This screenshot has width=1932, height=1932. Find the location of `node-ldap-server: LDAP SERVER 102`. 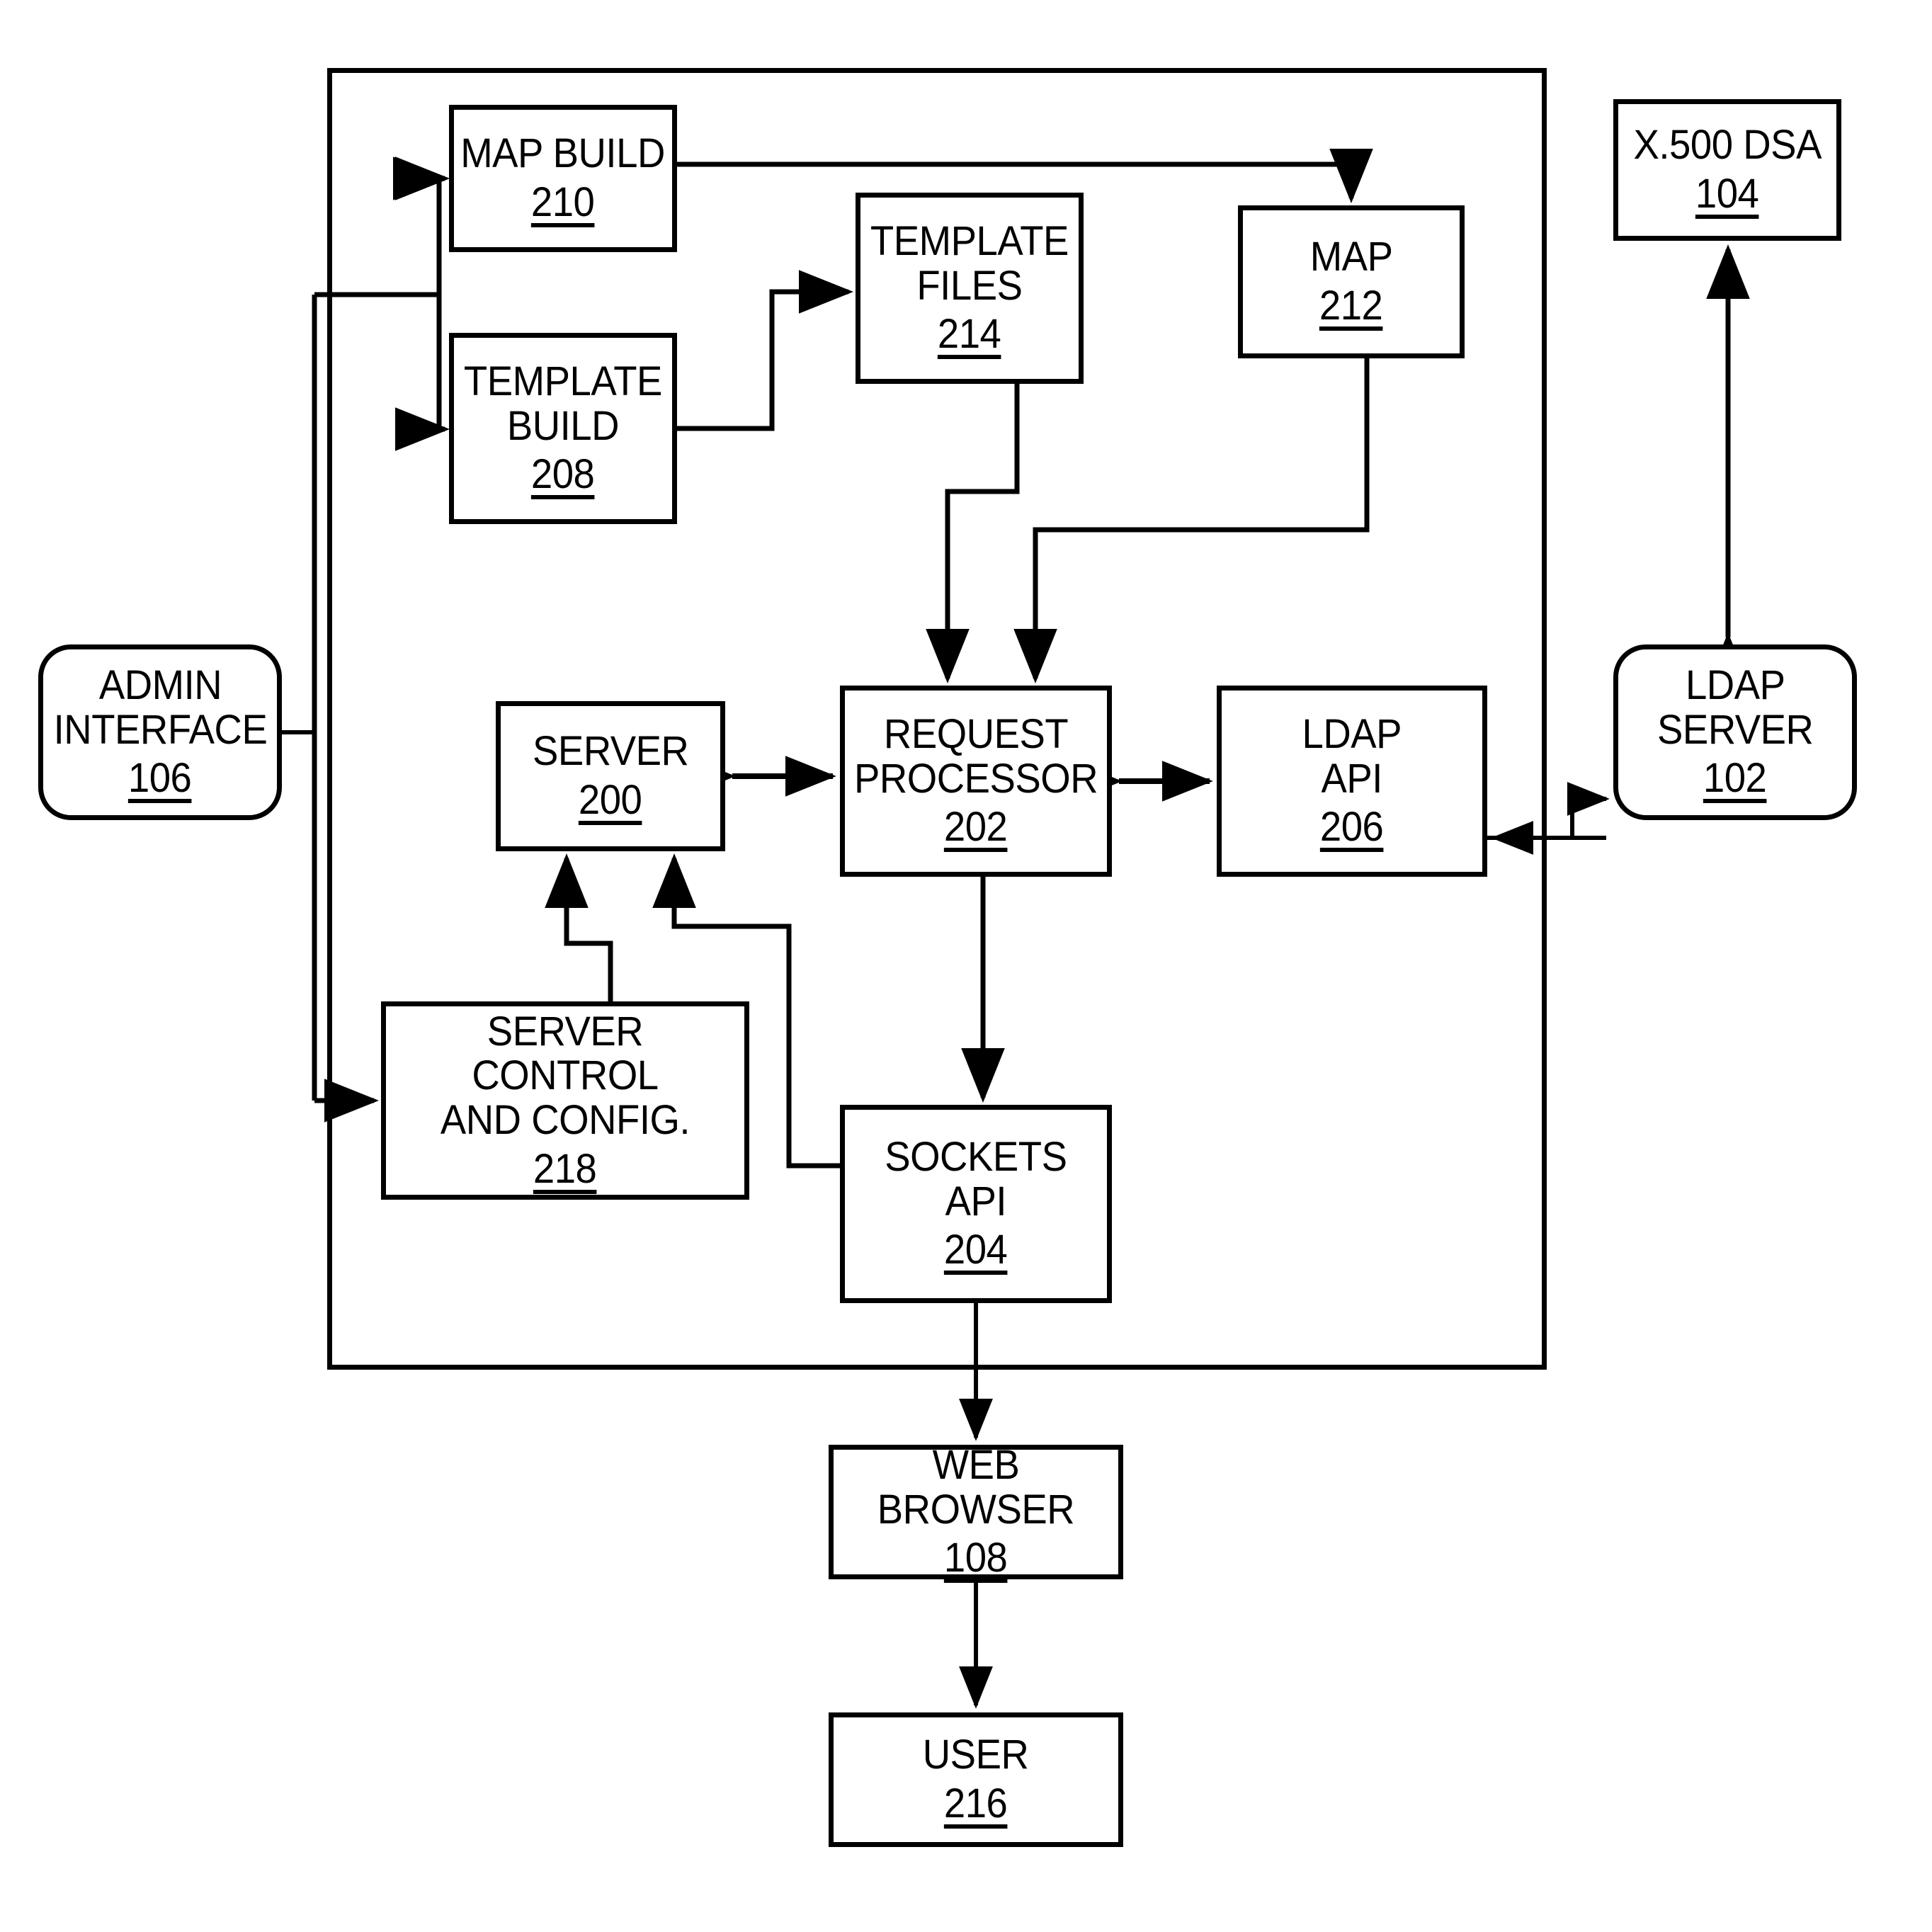

node-ldap-server: LDAP SERVER 102 is located at coordinates (1735, 732).